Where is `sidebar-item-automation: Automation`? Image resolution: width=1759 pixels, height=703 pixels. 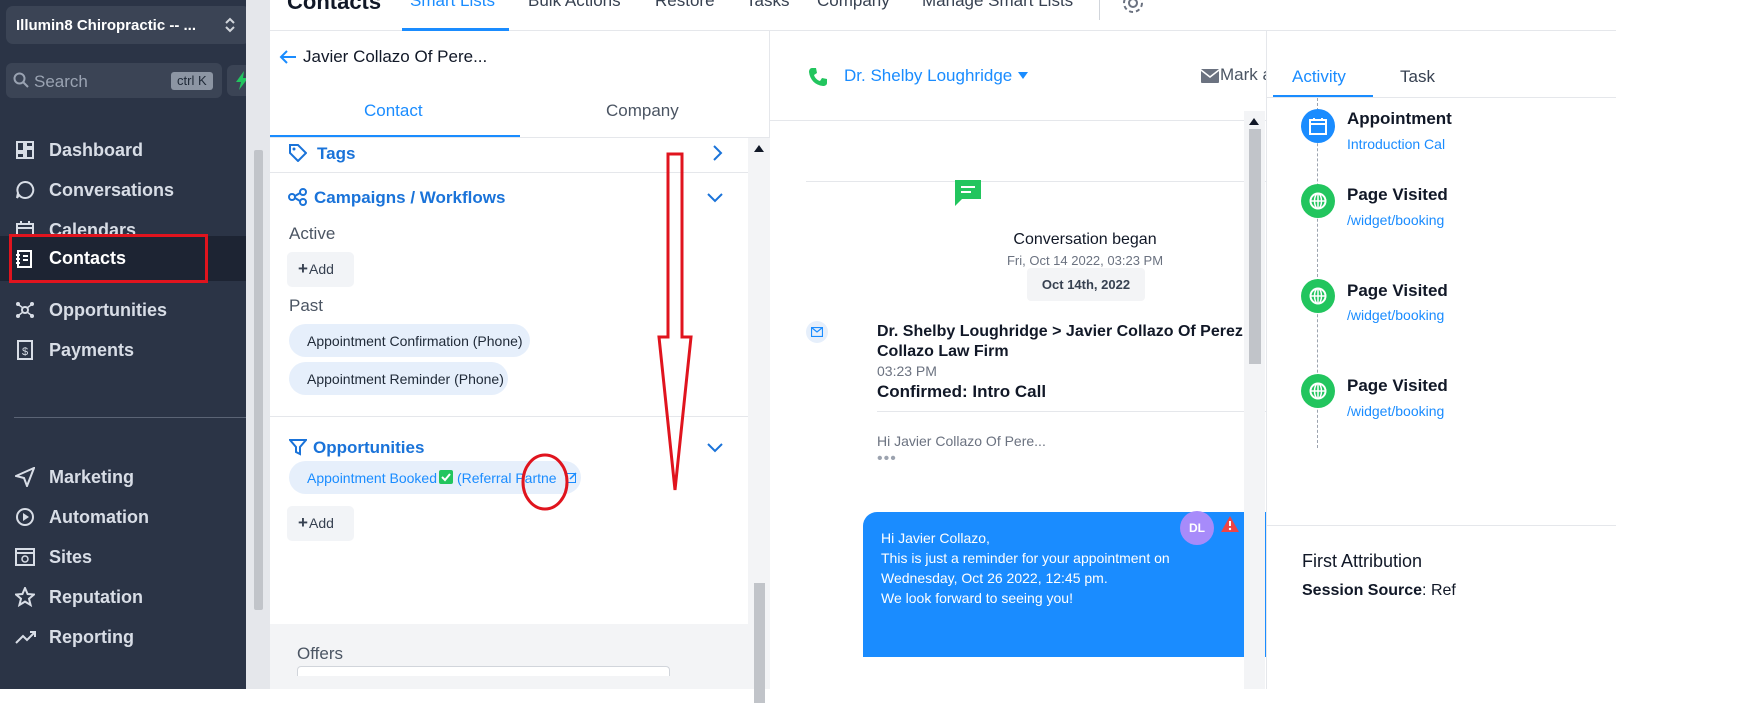 sidebar-item-automation: Automation is located at coordinates (123, 517).